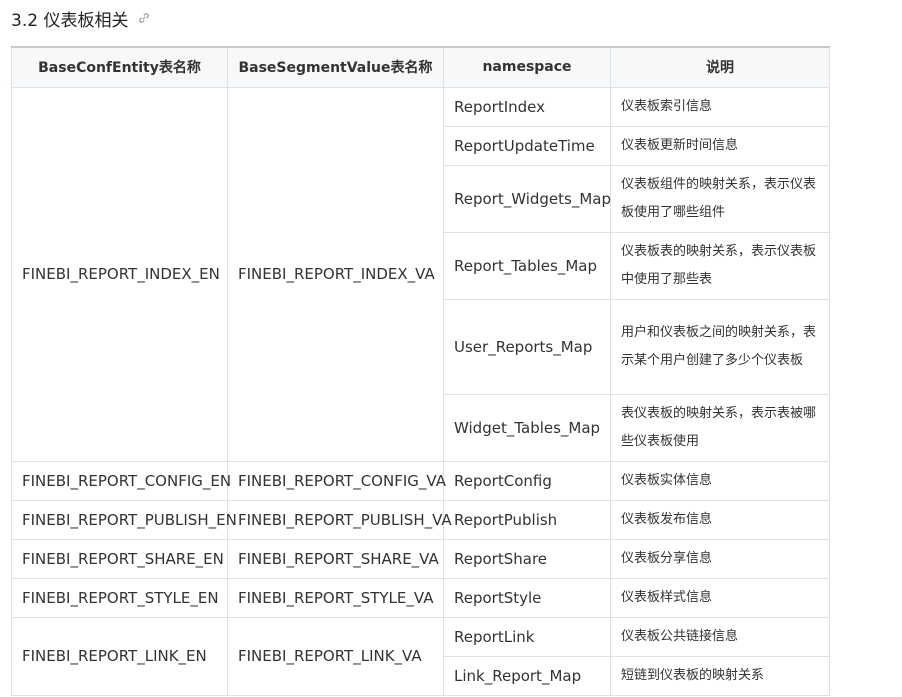  What do you see at coordinates (527, 519) in the screenshot?
I see `namespace-cell: ReportPublish` at bounding box center [527, 519].